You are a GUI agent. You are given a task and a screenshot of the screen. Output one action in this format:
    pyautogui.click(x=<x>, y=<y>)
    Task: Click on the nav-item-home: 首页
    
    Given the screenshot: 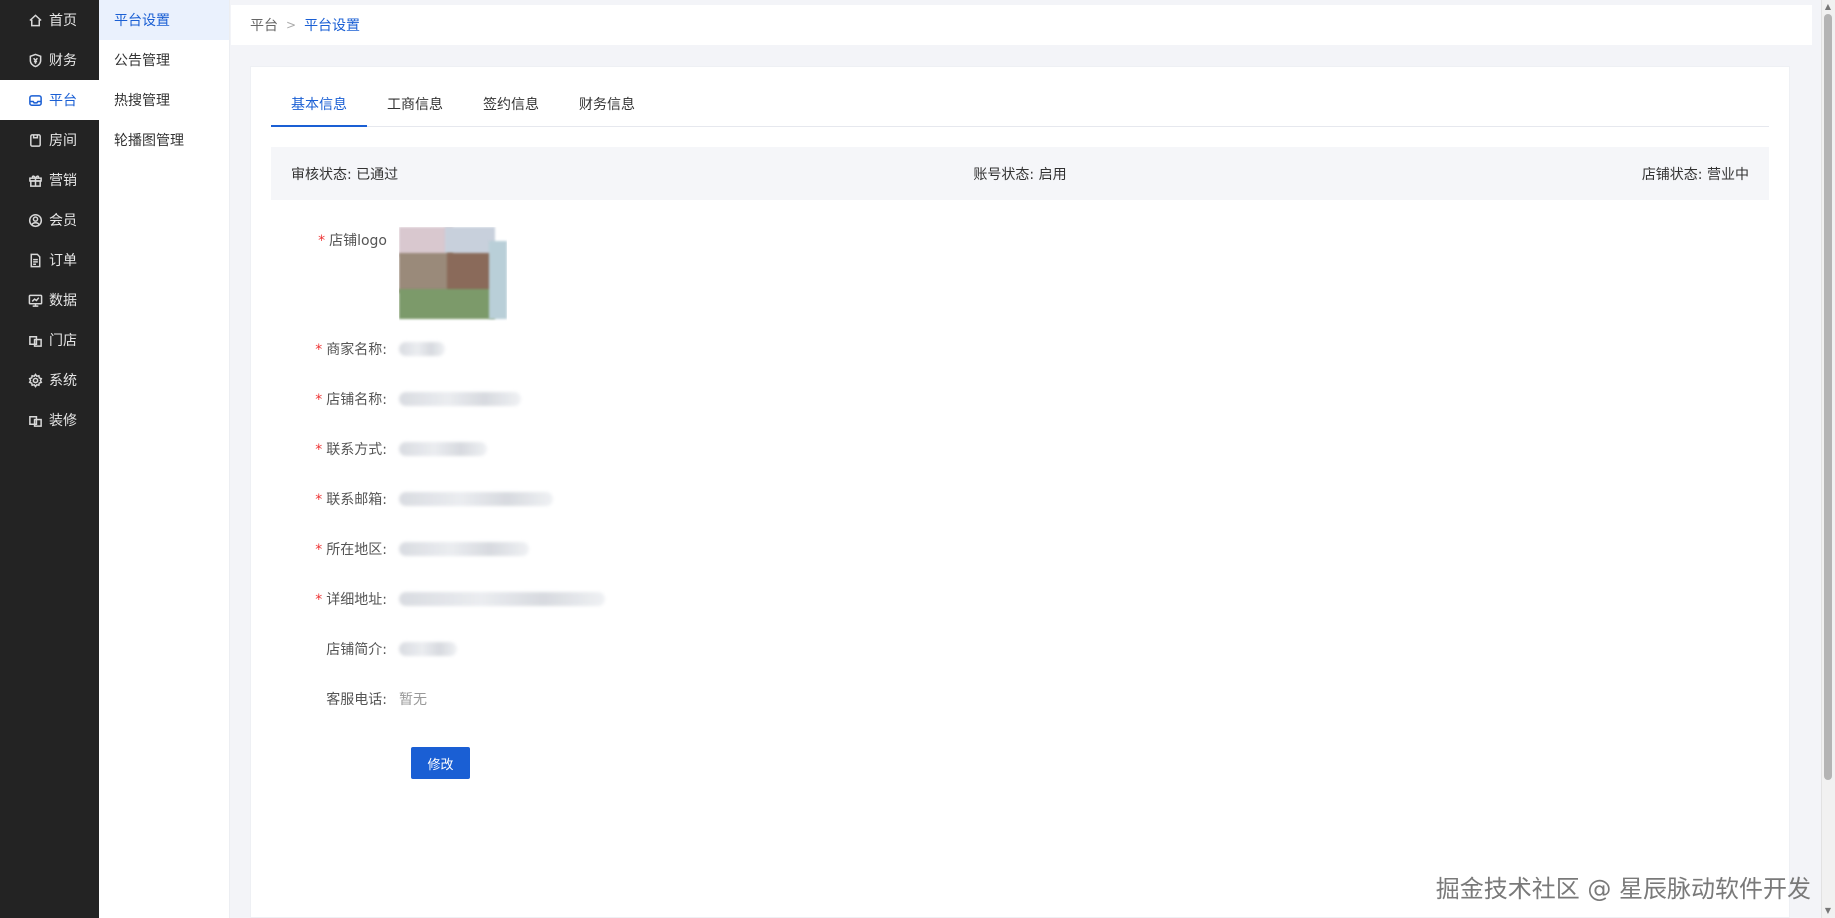 What is the action you would take?
    pyautogui.click(x=49, y=20)
    